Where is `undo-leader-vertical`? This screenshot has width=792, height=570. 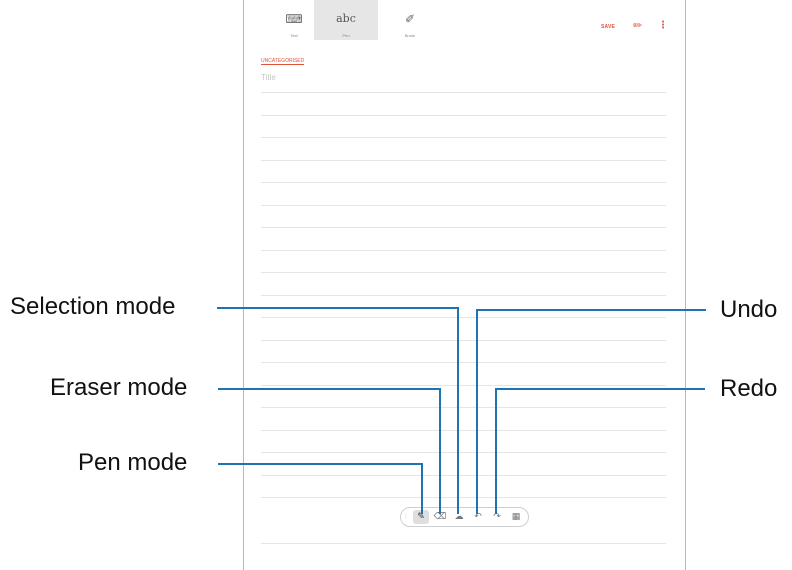
undo-leader-vertical is located at coordinates (477, 411).